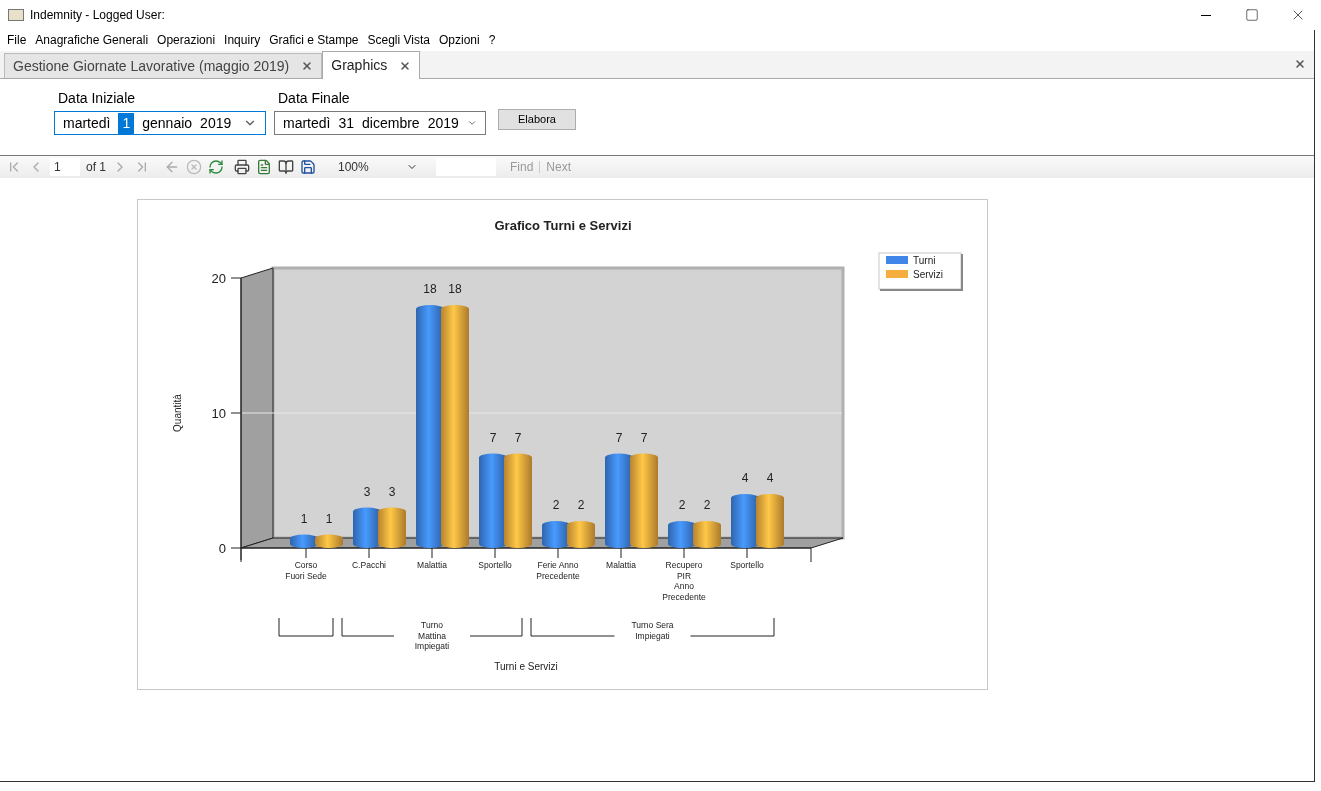  What do you see at coordinates (1206, 15) in the screenshot?
I see `minimize-icon` at bounding box center [1206, 15].